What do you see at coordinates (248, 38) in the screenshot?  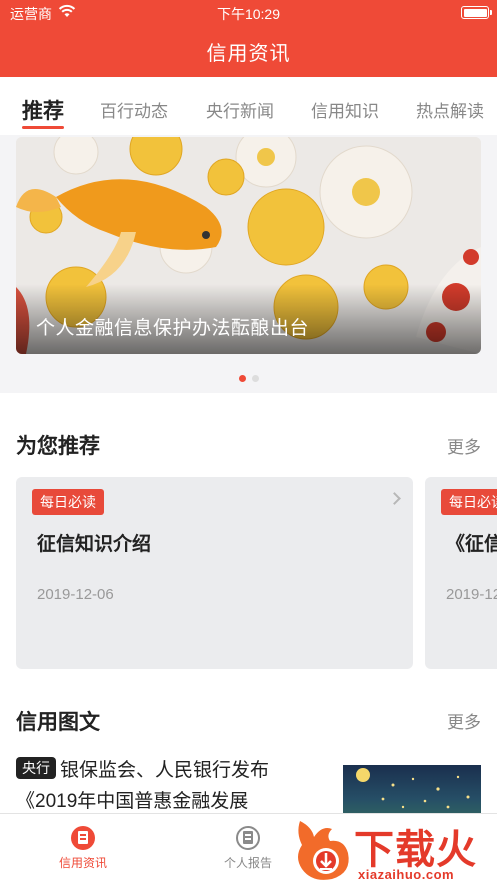 I see `top-bar: 运营商 下午10:29 信用资讯` at bounding box center [248, 38].